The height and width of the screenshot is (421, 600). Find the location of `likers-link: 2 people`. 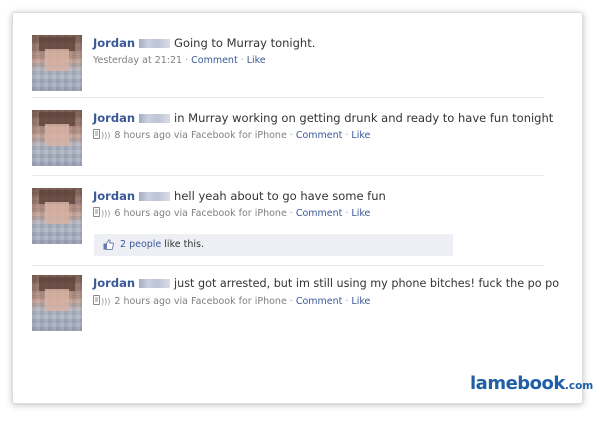

likers-link: 2 people is located at coordinates (140, 244).